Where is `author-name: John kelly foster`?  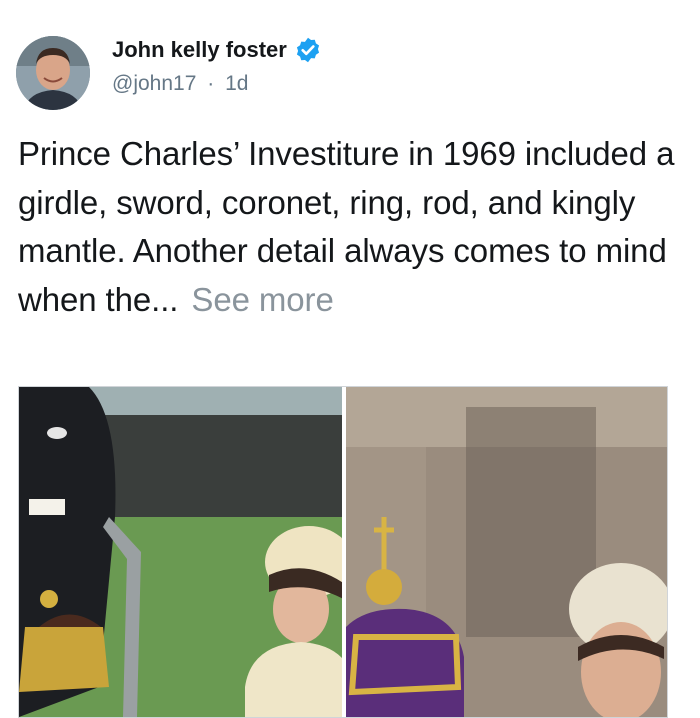
author-name: John kelly foster is located at coordinates (199, 50).